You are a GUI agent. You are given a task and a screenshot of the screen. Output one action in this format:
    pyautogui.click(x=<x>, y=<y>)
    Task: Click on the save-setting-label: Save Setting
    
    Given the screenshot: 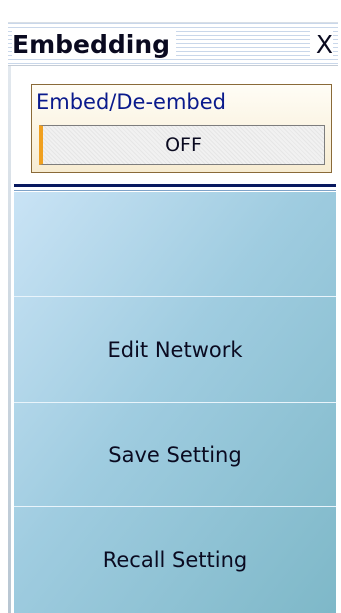 What is the action you would take?
    pyautogui.click(x=175, y=454)
    